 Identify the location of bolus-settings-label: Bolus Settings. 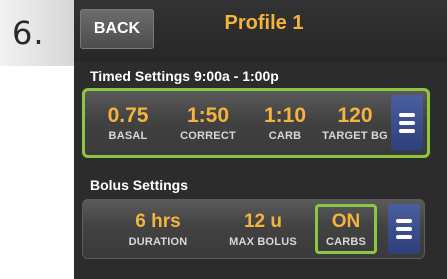
(139, 185).